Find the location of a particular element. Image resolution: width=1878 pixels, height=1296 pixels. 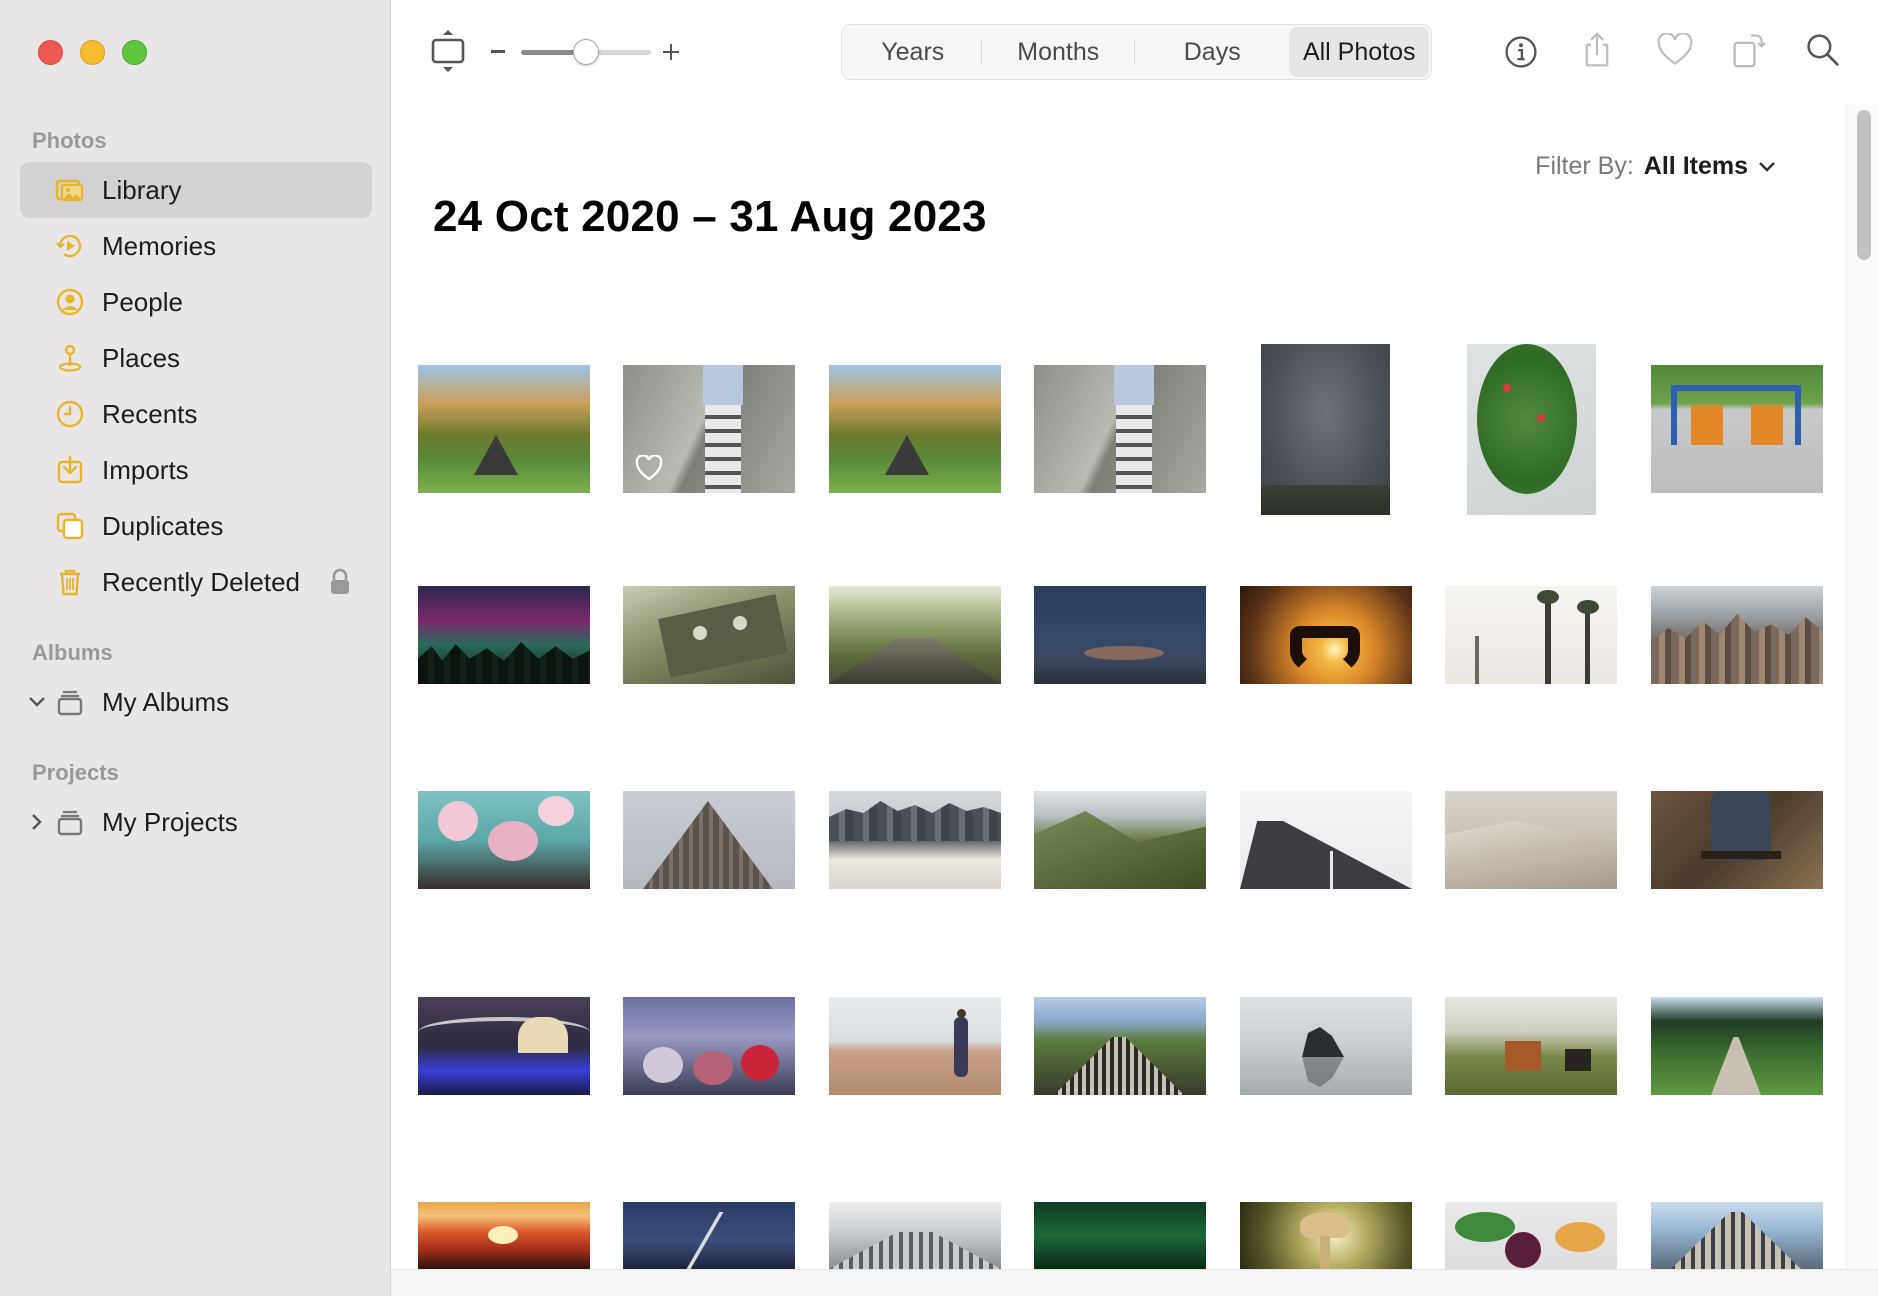

toolbar: Years Months Days All Photos is located at coordinates (1134, 52).